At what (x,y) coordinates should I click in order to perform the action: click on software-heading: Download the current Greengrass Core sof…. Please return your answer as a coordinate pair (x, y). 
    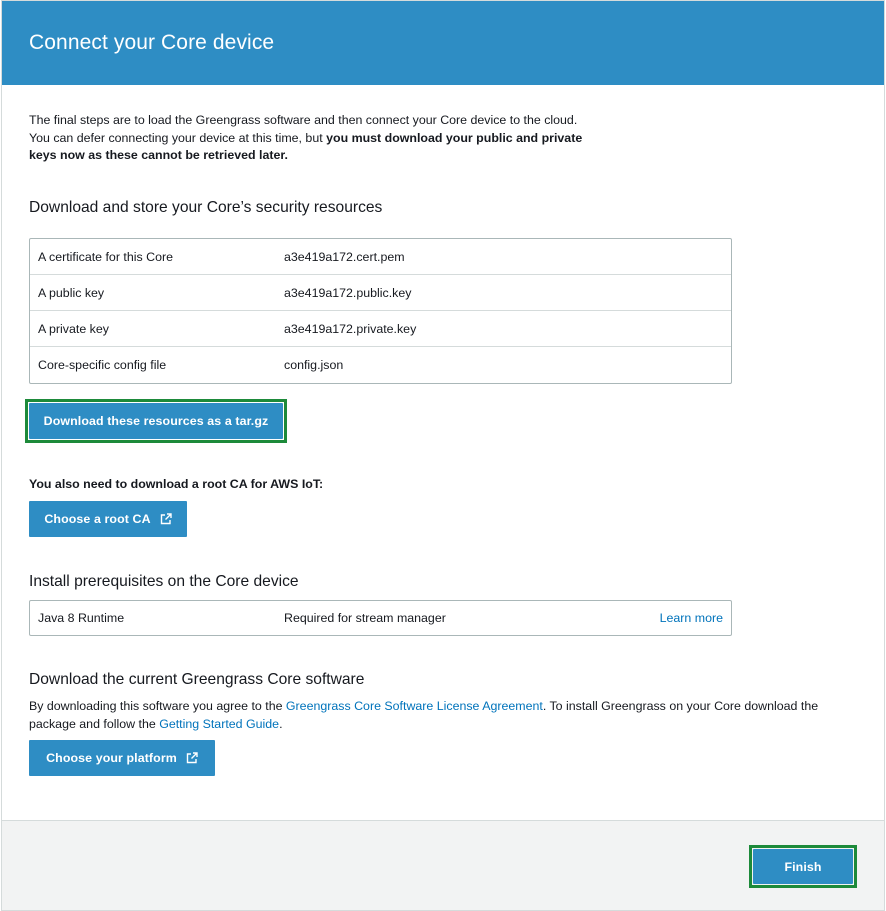
    Looking at the image, I should click on (197, 679).